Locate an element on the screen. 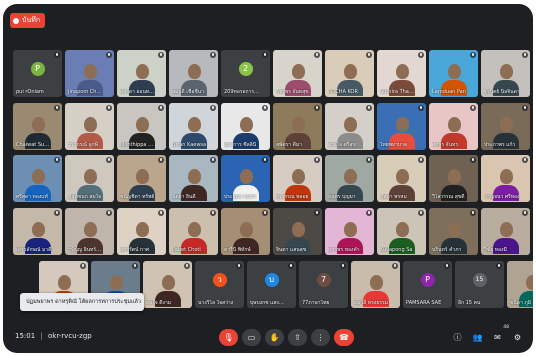 The height and width of the screenshot is (356, 536). participant-tile: ชนัญชิดา ทรัพย์ is located at coordinates (141, 178).